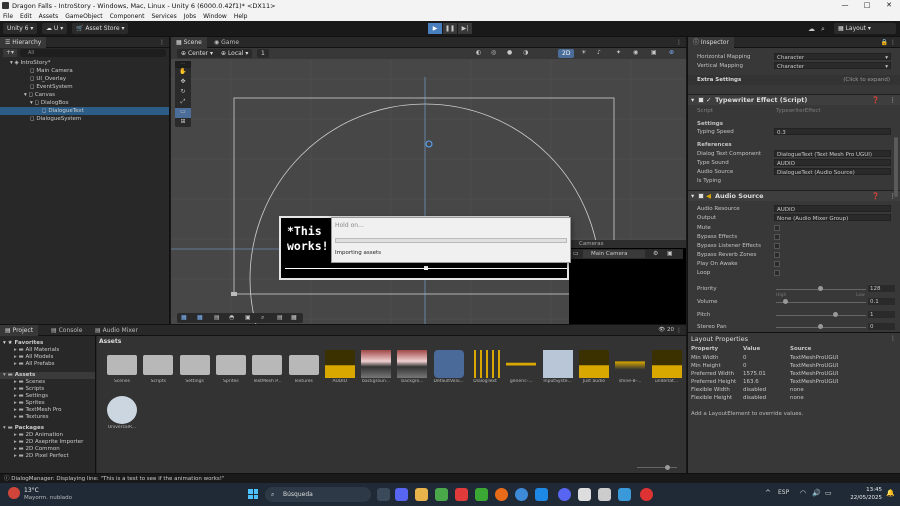  What do you see at coordinates (84, 111) in the screenshot?
I see `hierarchy-item-selected: ◻ DialogueText` at bounding box center [84, 111].